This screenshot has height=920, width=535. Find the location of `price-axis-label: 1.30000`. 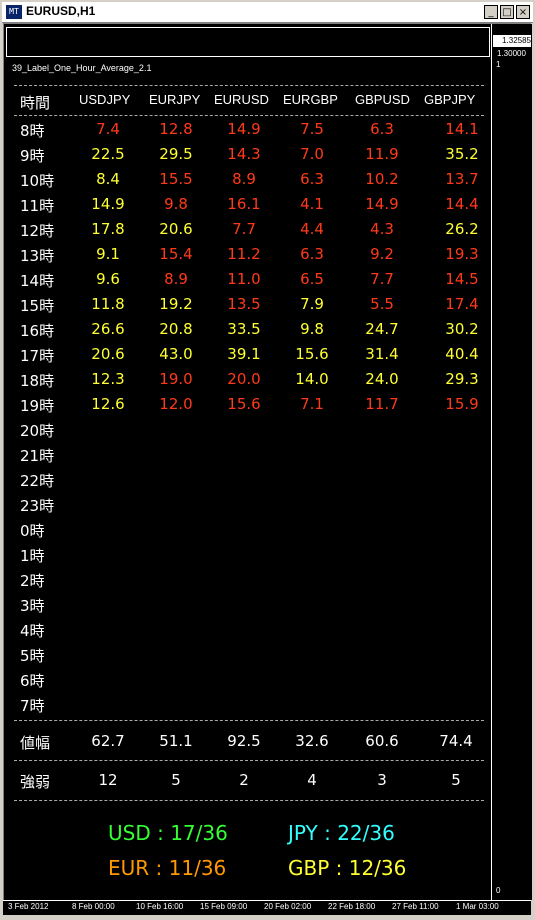

price-axis-label: 1.30000 is located at coordinates (511, 53).